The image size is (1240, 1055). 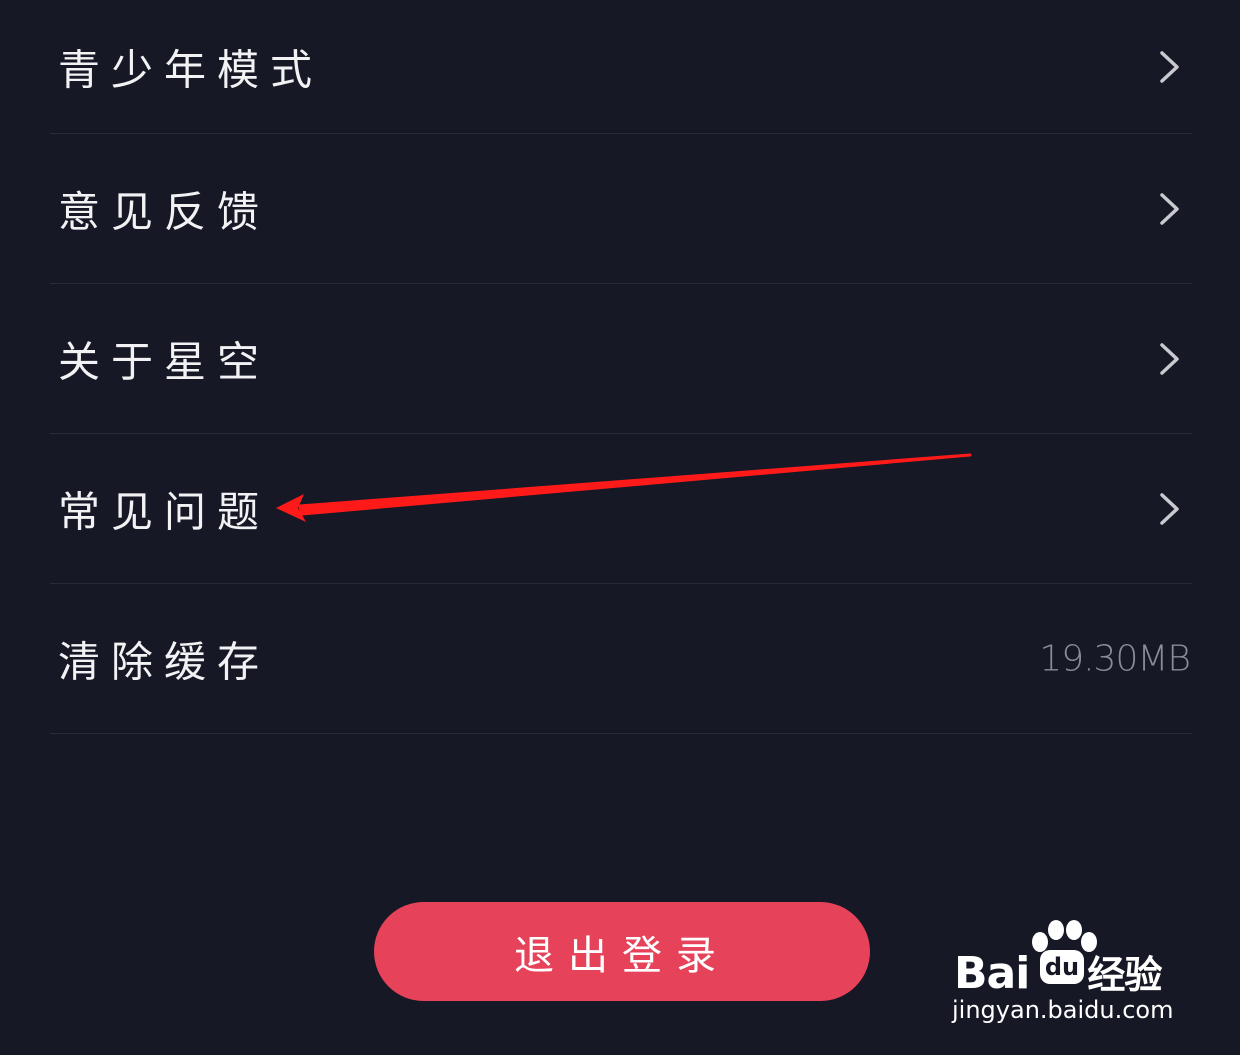 I want to click on watermark-du-box: du, so click(x=1062, y=967).